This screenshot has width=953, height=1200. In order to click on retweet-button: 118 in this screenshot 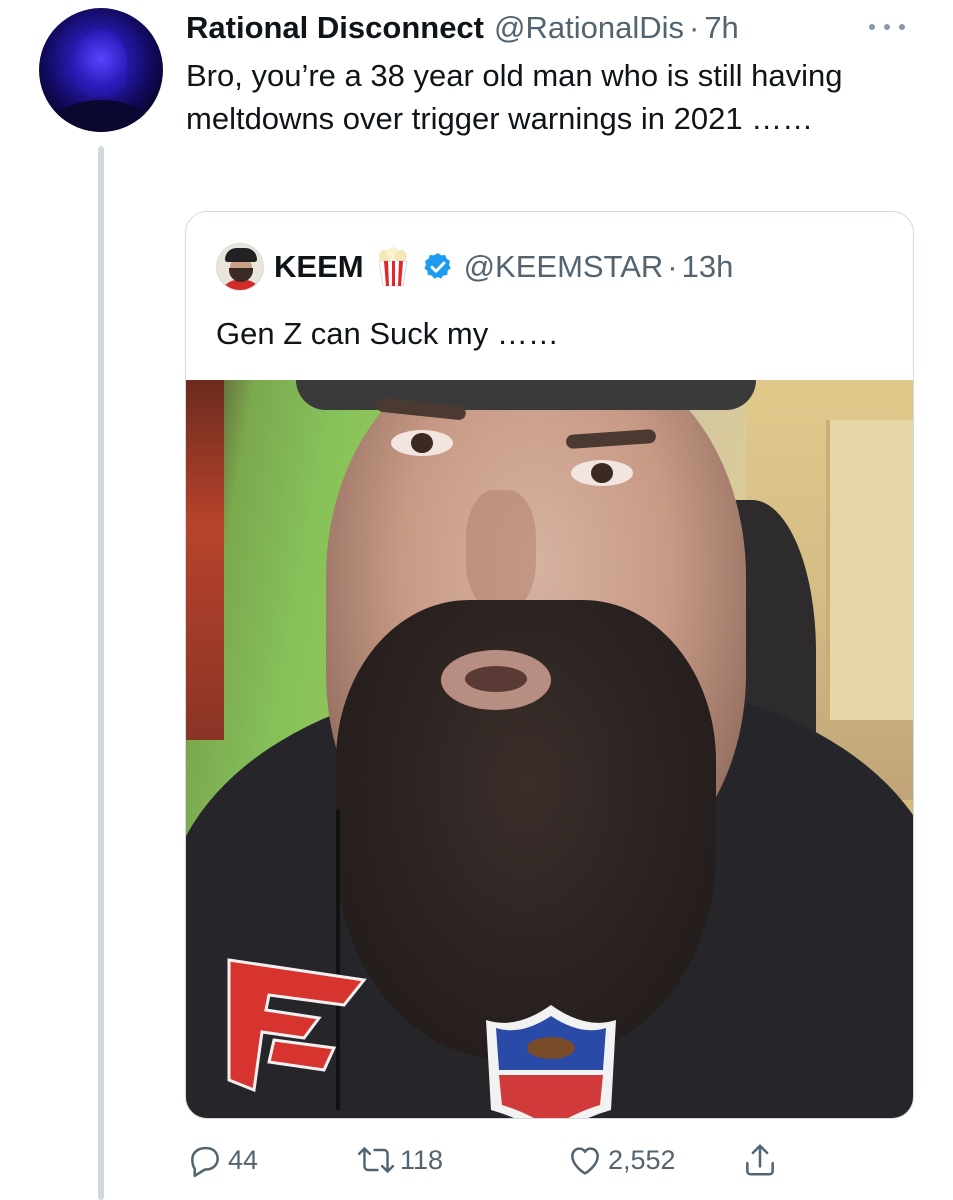, I will do `click(399, 1160)`.